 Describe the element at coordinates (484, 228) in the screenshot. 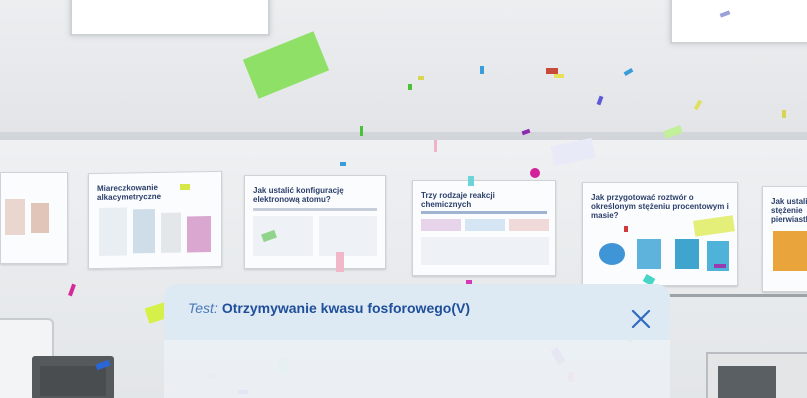

I see `poster-reactions: Trzy rodzaje reakcji chemicznych` at that location.